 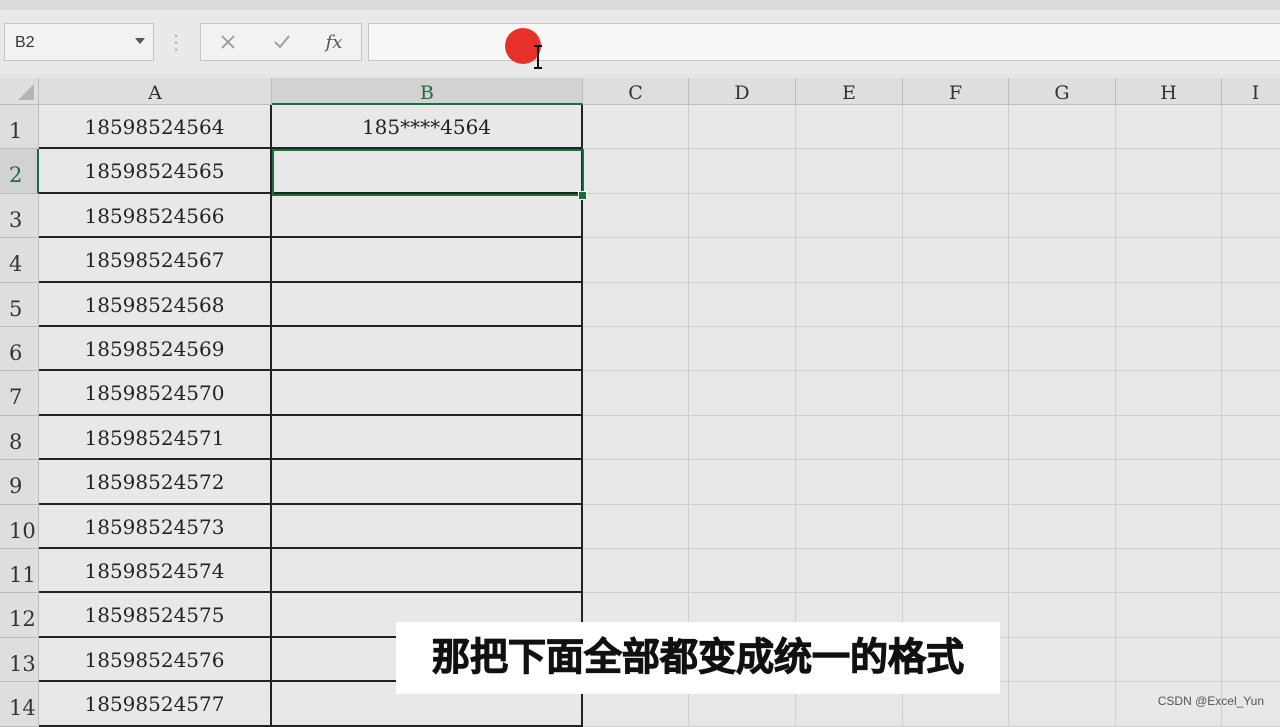 What do you see at coordinates (956, 526) in the screenshot?
I see `cell-f10` at bounding box center [956, 526].